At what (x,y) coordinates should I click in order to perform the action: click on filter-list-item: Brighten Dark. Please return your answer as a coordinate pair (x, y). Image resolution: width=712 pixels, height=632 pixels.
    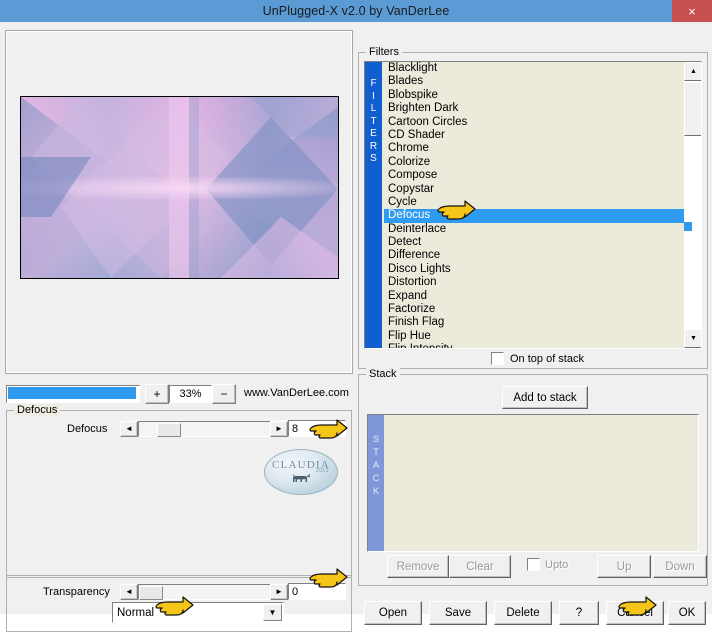
    Looking at the image, I should click on (534, 108).